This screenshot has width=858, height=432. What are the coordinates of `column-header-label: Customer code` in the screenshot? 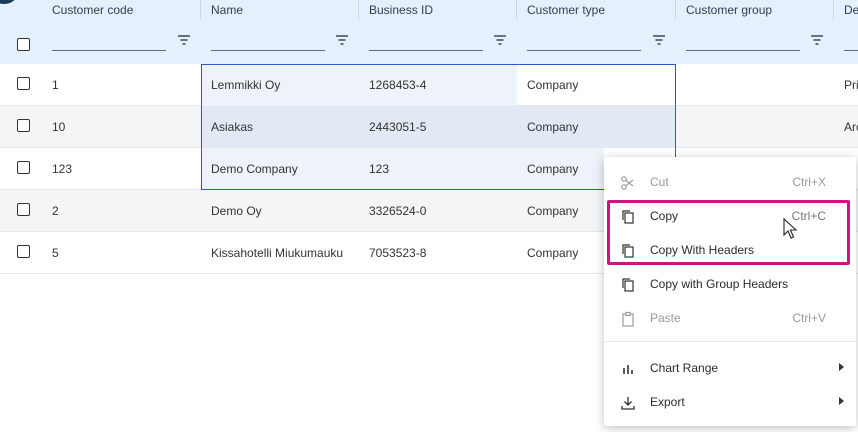 It's located at (93, 10).